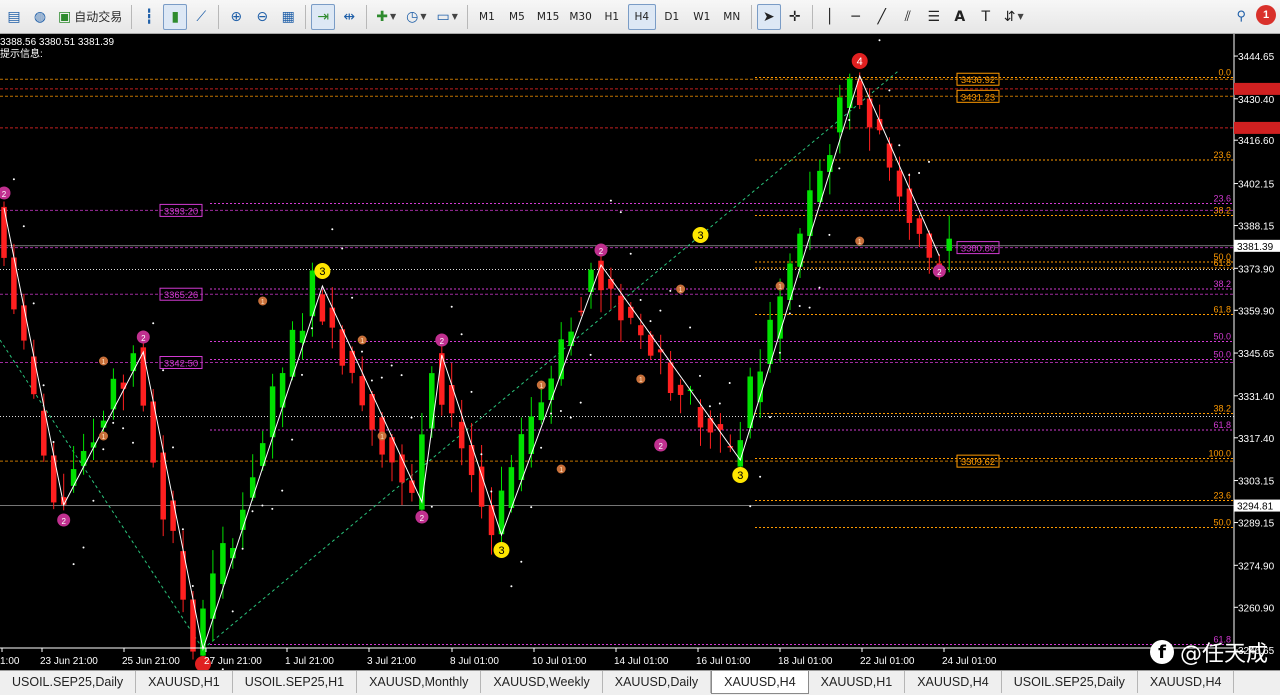 This screenshot has height=695, width=1280. What do you see at coordinates (978, 97) in the screenshot?
I see `price-box-label: 3431.23` at bounding box center [978, 97].